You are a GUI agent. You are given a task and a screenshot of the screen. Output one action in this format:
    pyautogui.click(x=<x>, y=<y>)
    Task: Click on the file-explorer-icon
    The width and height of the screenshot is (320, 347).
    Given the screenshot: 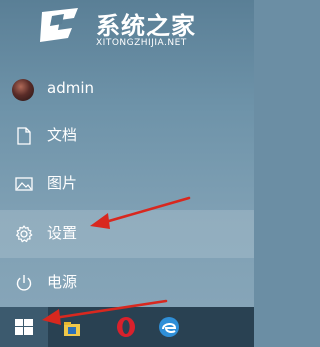 What is the action you would take?
    pyautogui.click(x=72, y=329)
    